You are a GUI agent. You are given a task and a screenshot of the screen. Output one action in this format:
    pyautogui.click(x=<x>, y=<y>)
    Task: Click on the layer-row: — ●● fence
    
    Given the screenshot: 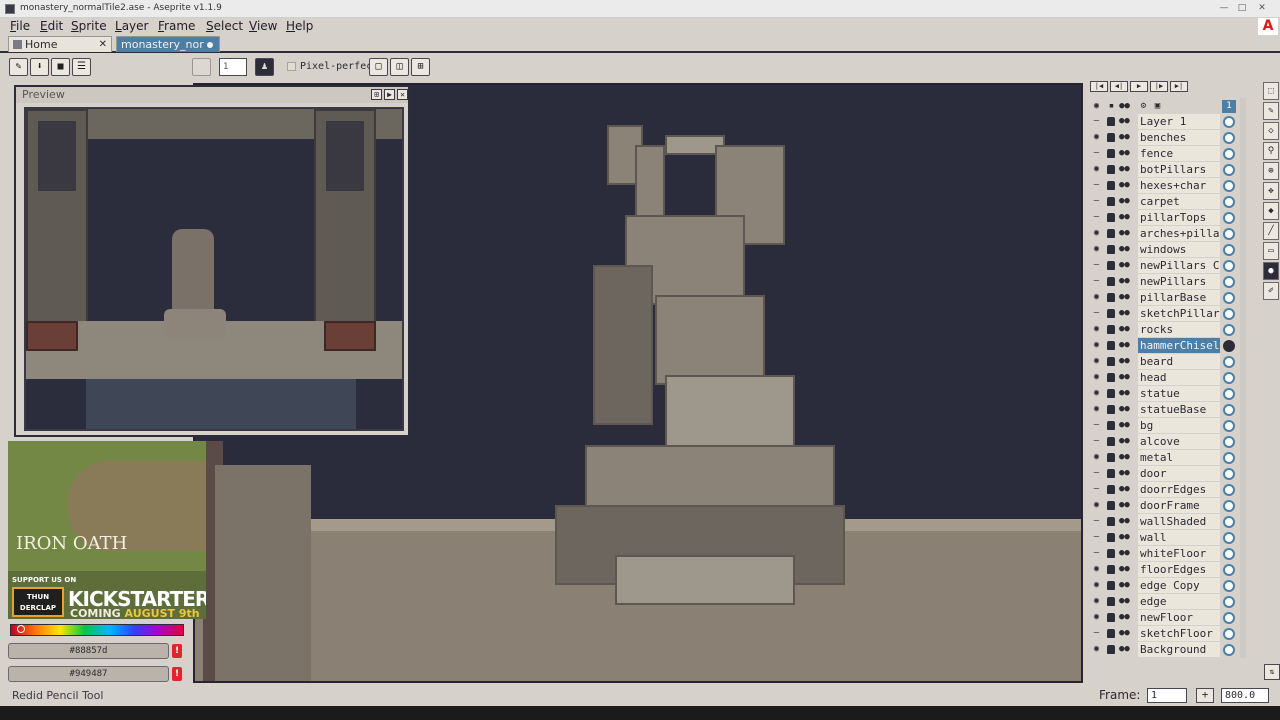 What is the action you would take?
    pyautogui.click(x=1163, y=154)
    